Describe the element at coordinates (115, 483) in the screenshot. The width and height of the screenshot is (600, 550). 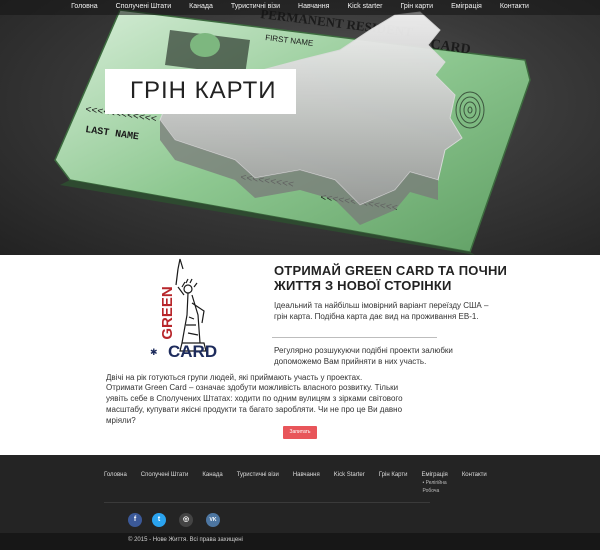
I see `footer-nav-home: Головна` at that location.